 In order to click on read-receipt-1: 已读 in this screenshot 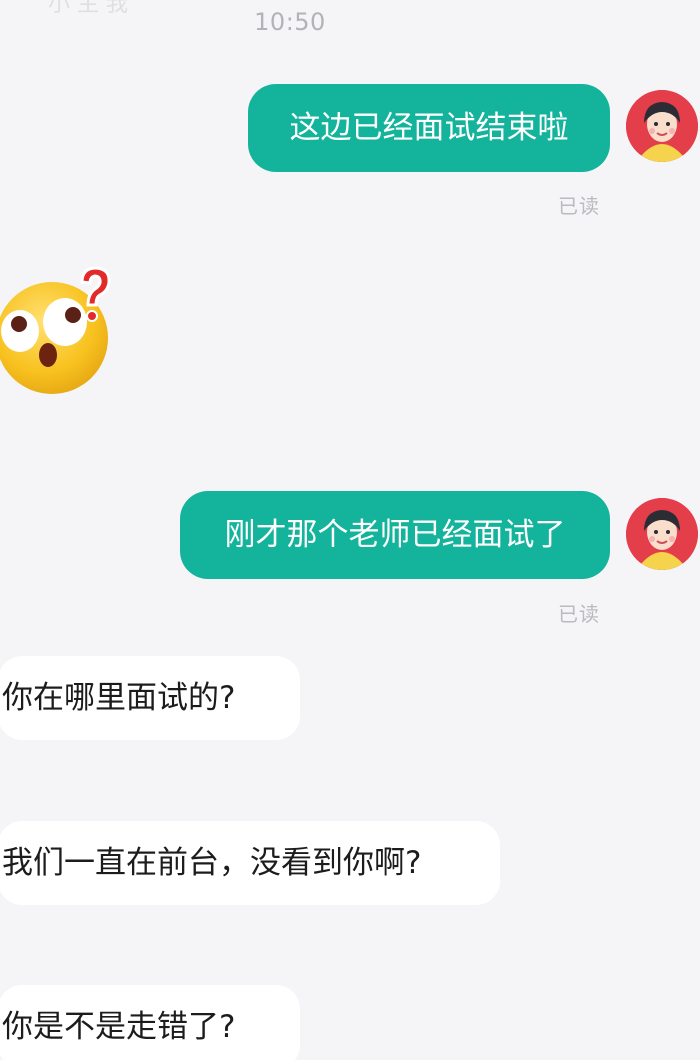, I will do `click(579, 206)`.